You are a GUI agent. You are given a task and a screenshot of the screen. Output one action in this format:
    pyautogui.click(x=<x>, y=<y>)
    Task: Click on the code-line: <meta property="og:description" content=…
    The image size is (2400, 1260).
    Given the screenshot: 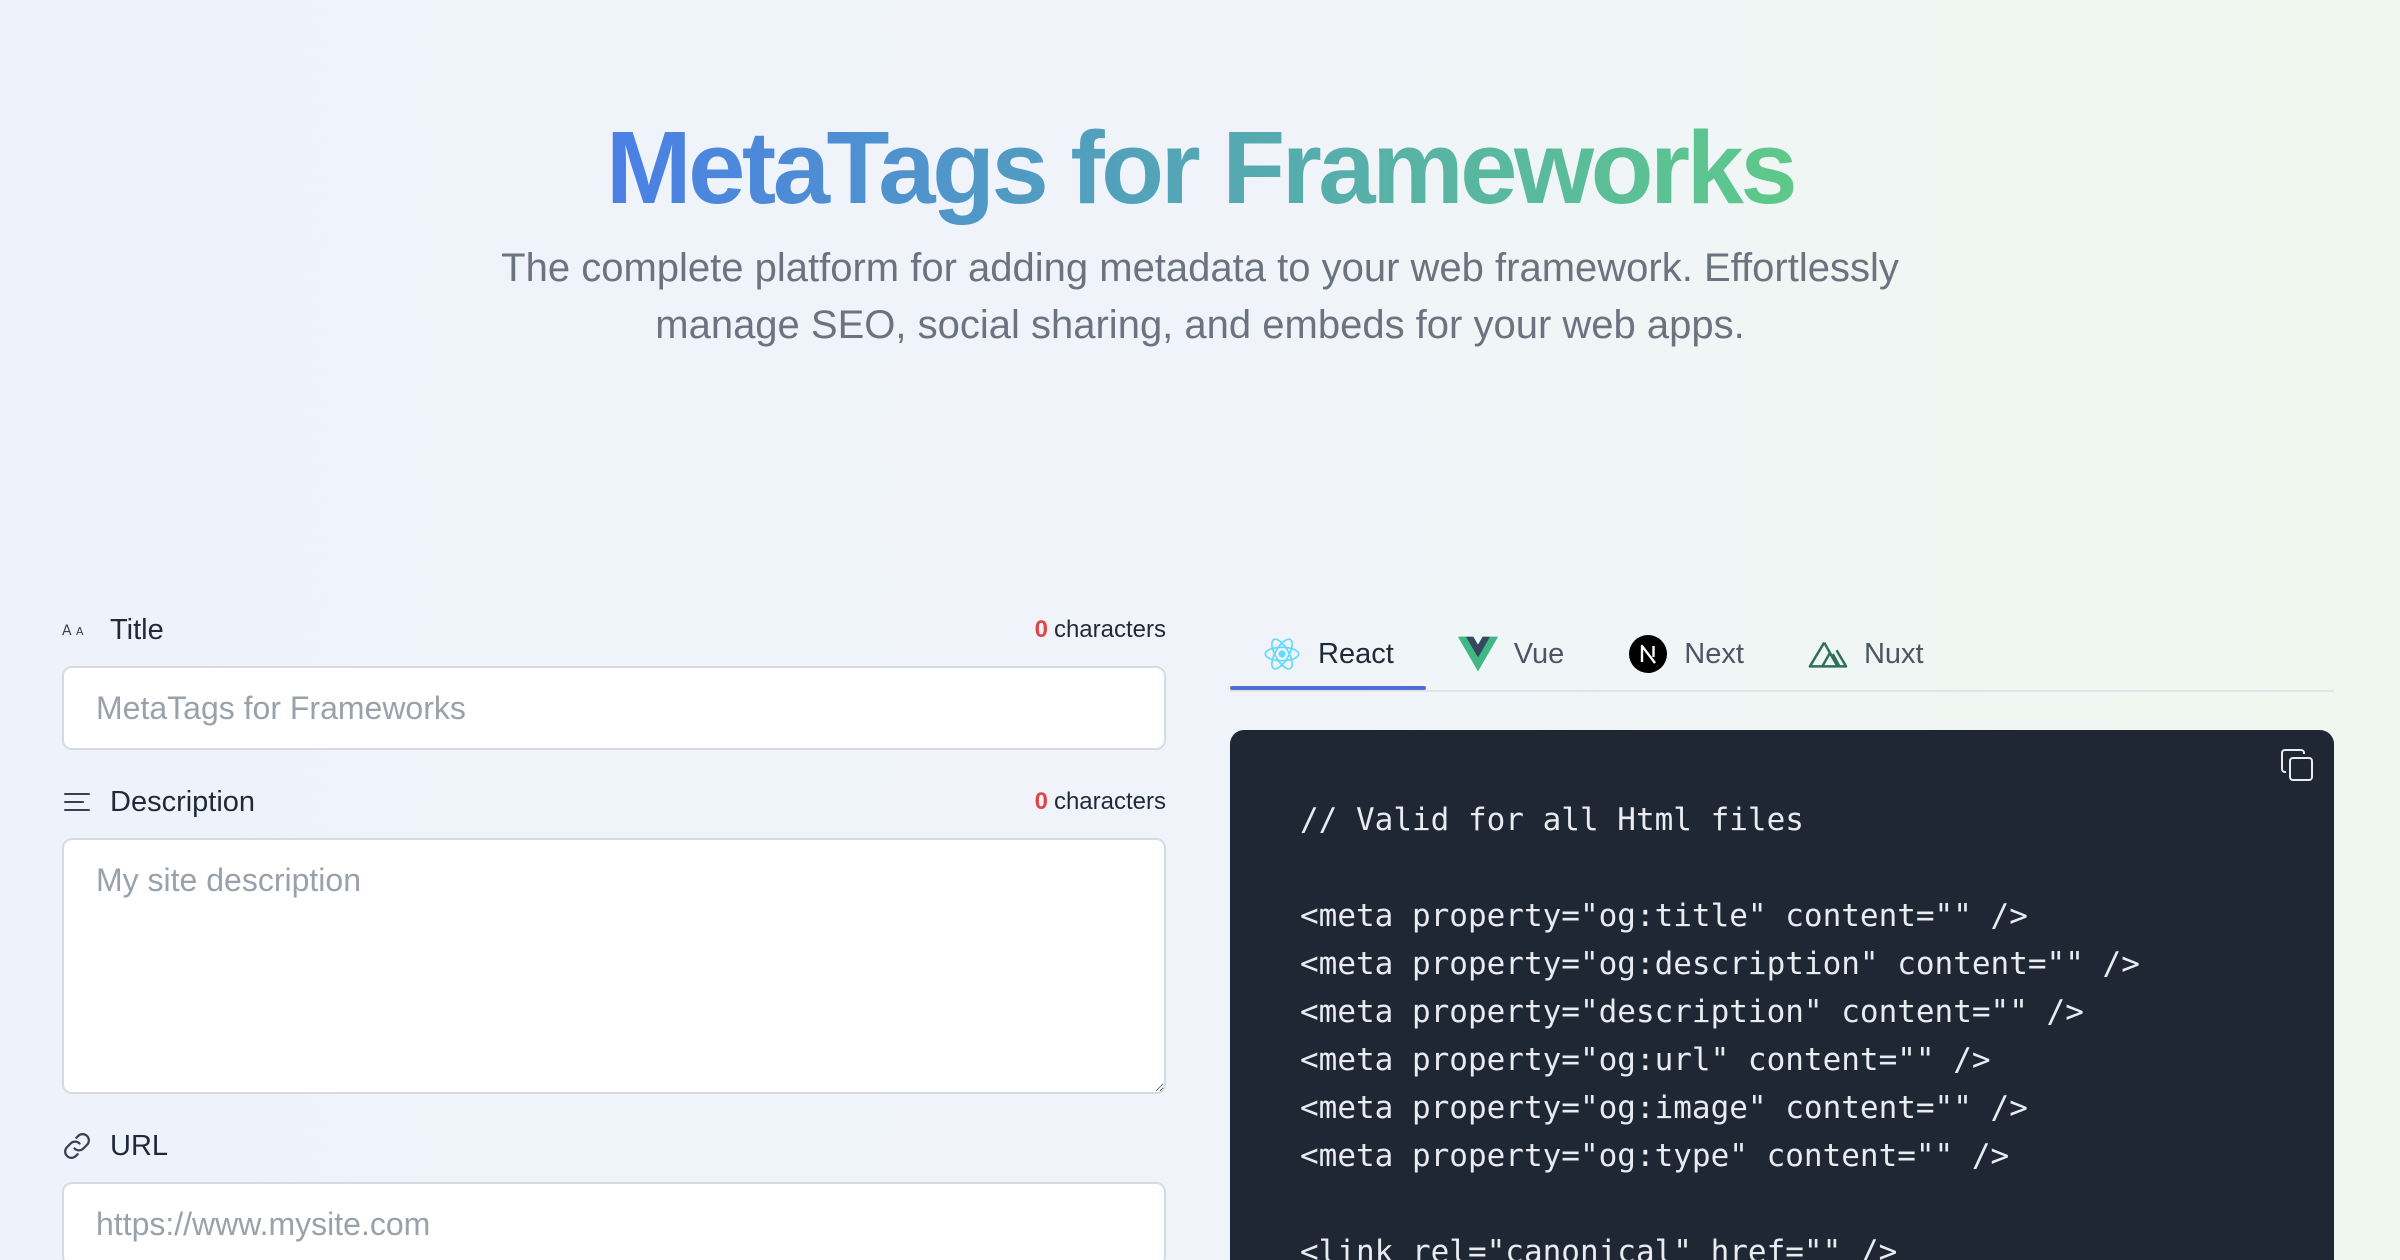 What is the action you would take?
    pyautogui.click(x=1720, y=964)
    